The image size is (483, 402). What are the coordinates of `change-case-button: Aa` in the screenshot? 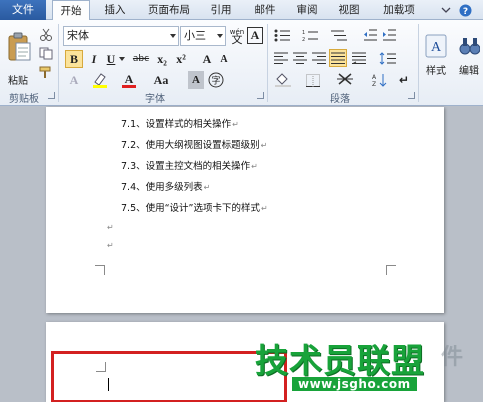 It's located at (161, 80).